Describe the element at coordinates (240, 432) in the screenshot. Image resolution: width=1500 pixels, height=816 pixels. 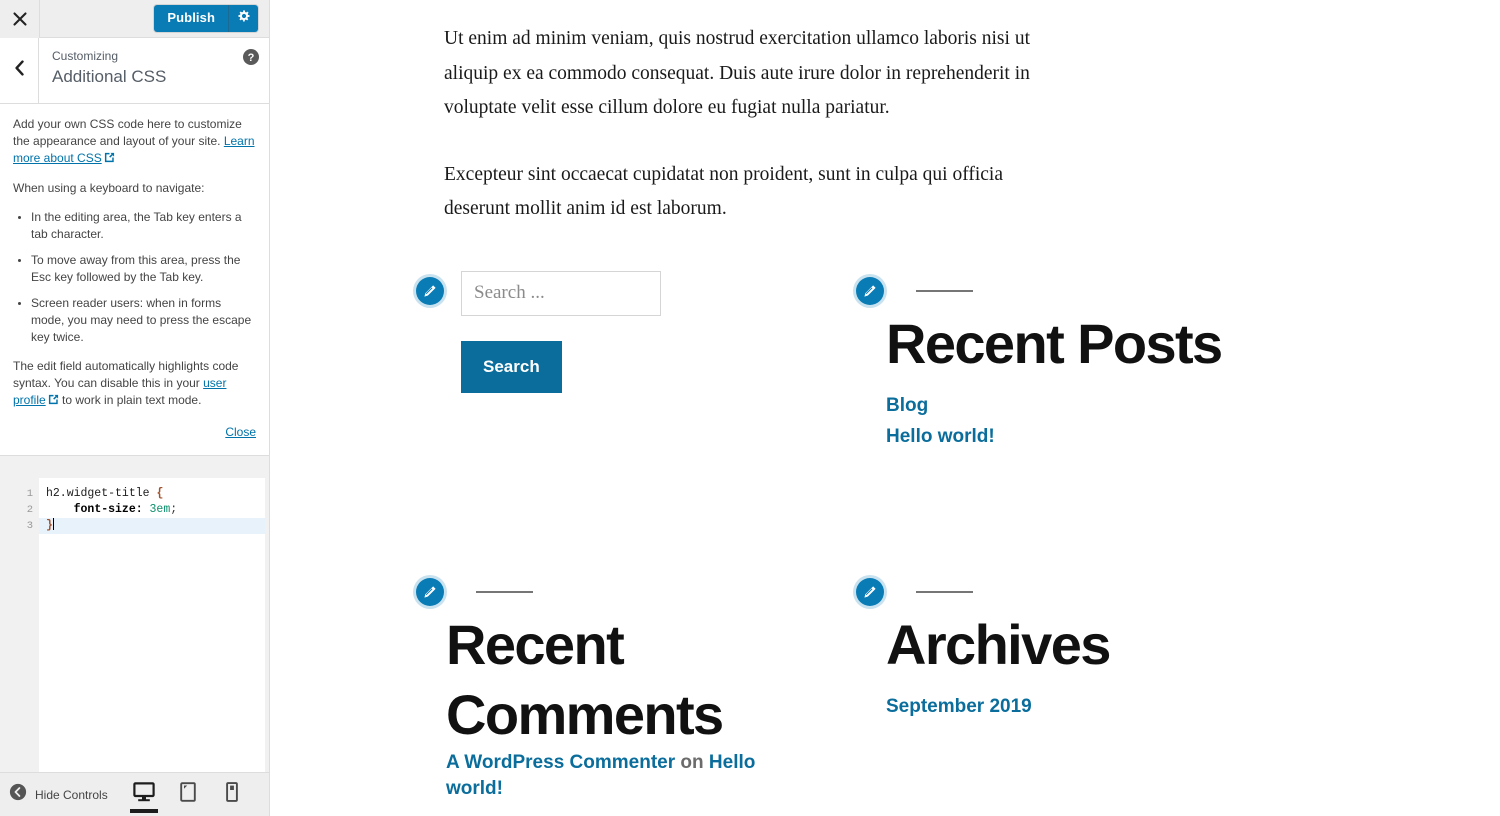
I see `close-help-link: Close` at that location.